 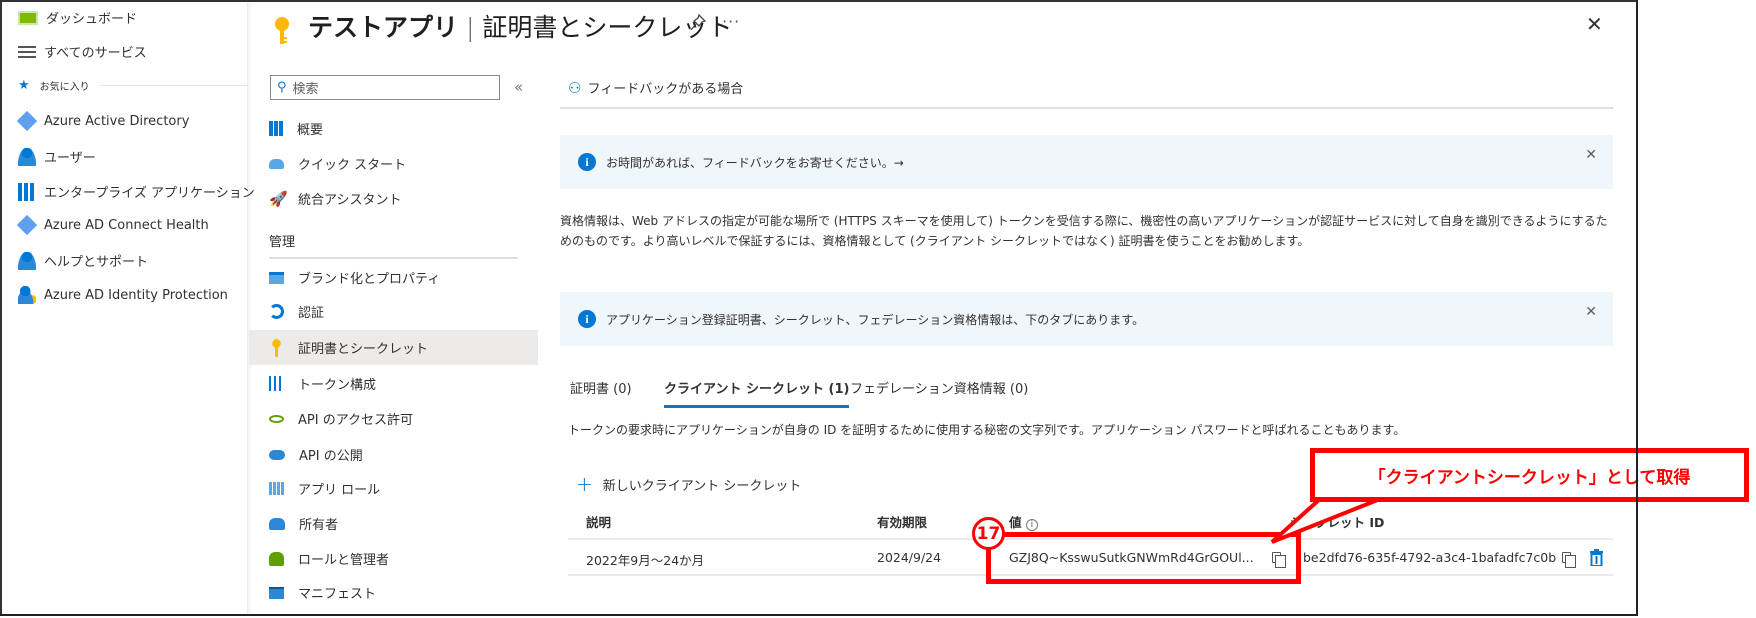 What do you see at coordinates (1143, 558) in the screenshot?
I see `annotation-highlight-box` at bounding box center [1143, 558].